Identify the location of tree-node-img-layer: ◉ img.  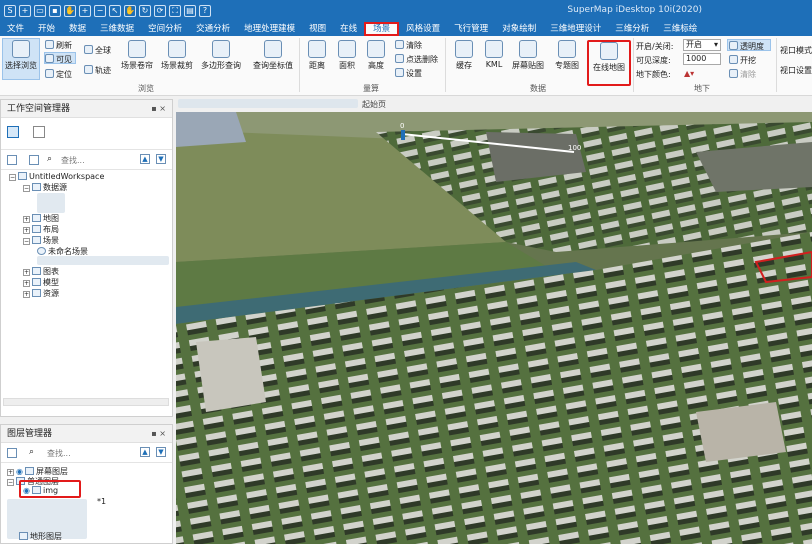
(40, 490).